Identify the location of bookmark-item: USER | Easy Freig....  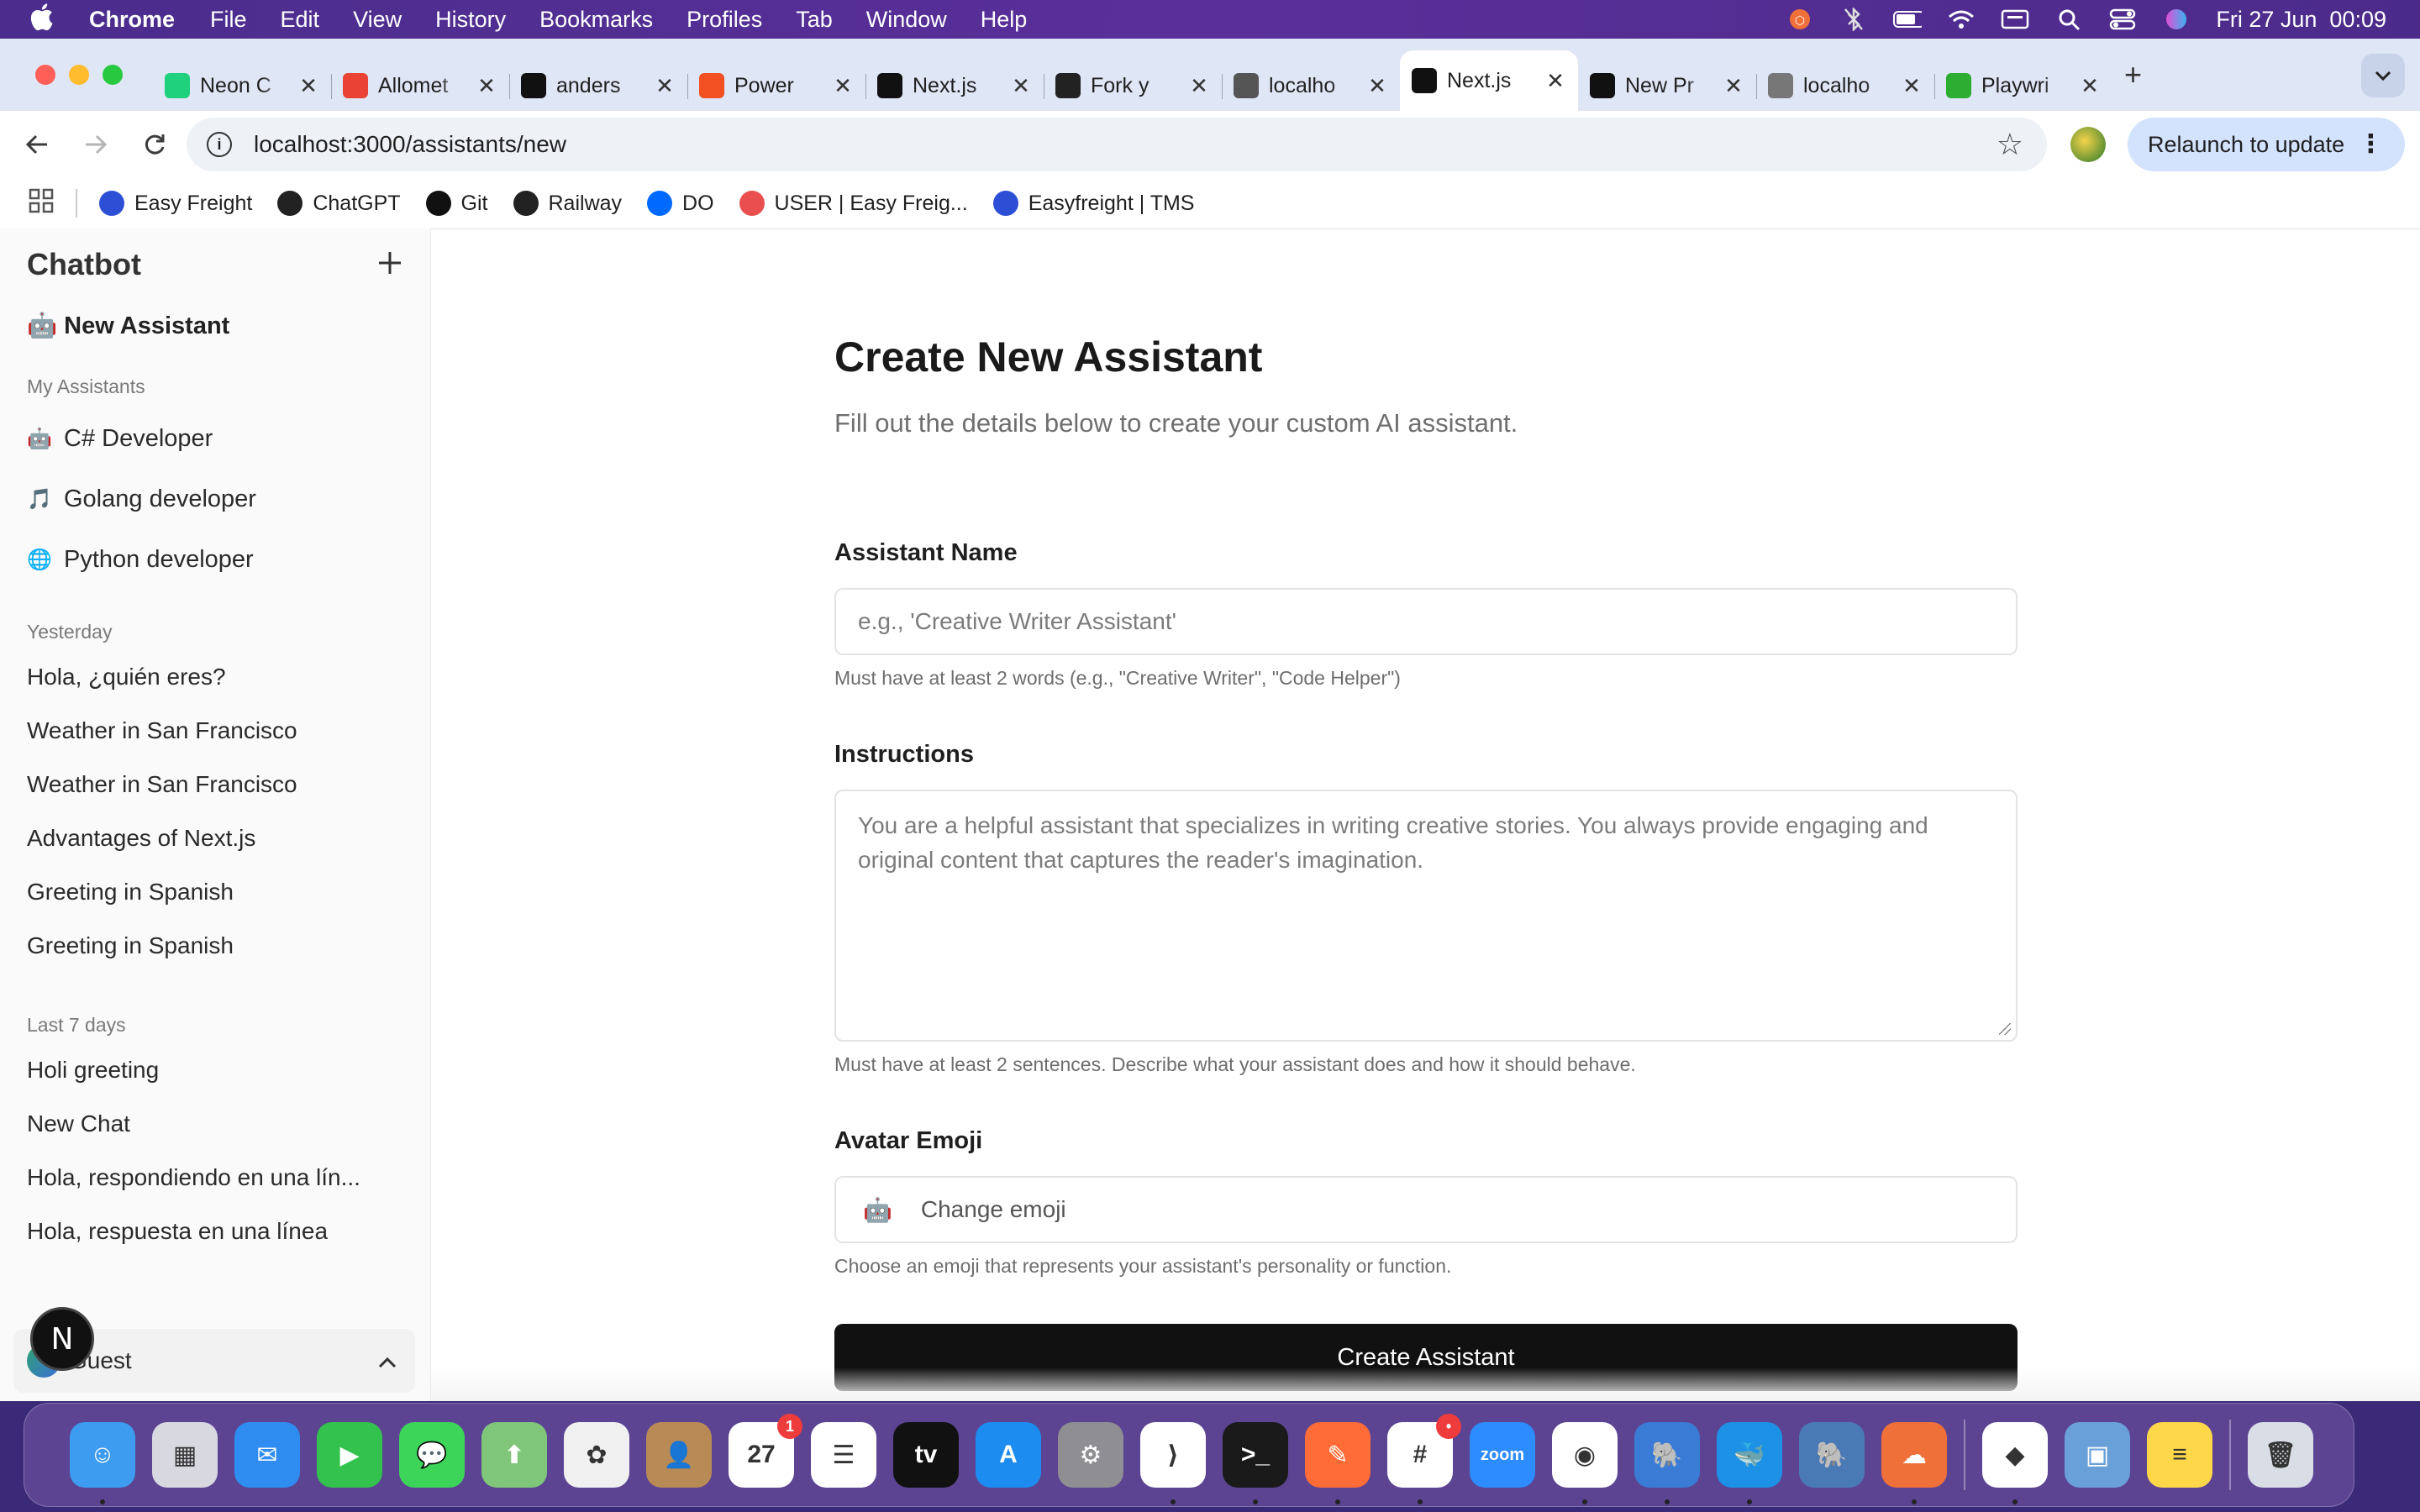
(854, 203).